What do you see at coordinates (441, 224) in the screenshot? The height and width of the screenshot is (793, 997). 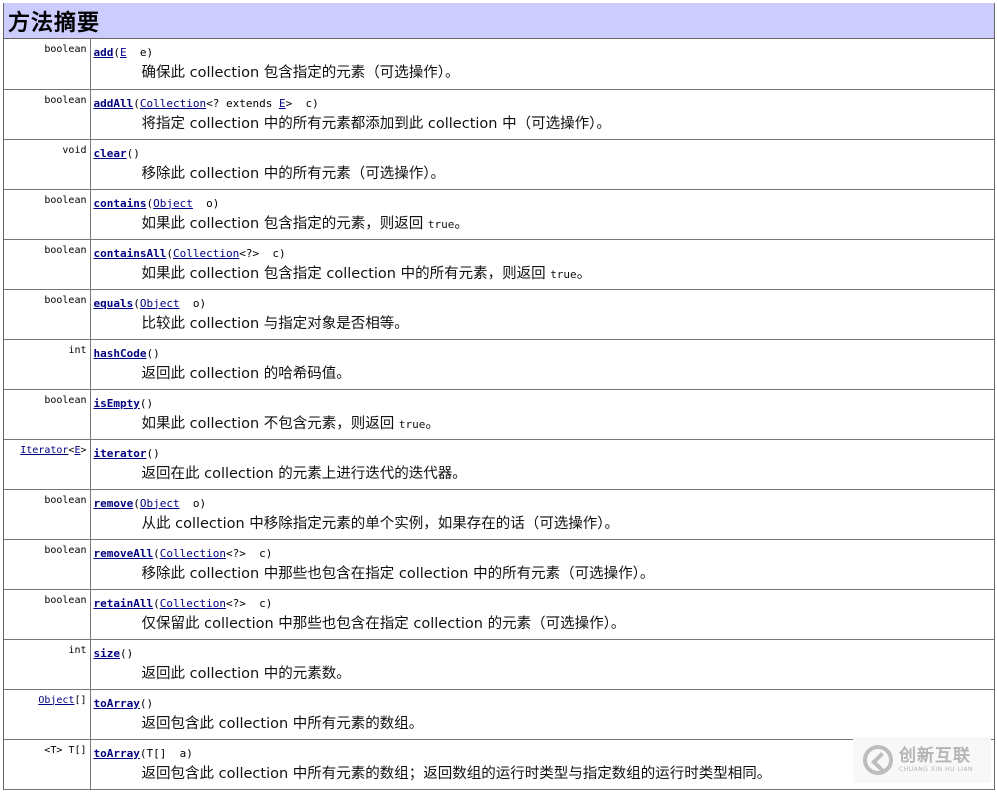 I see `code-literal: true` at bounding box center [441, 224].